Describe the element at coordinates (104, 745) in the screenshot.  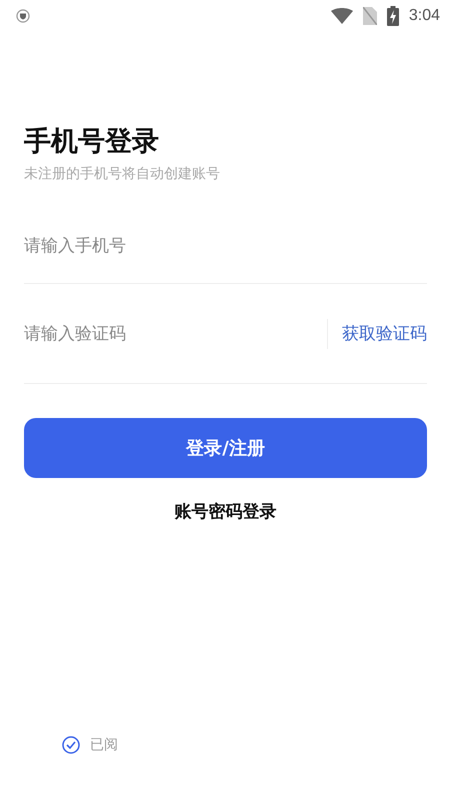
I see `agreement-text: 已阅` at that location.